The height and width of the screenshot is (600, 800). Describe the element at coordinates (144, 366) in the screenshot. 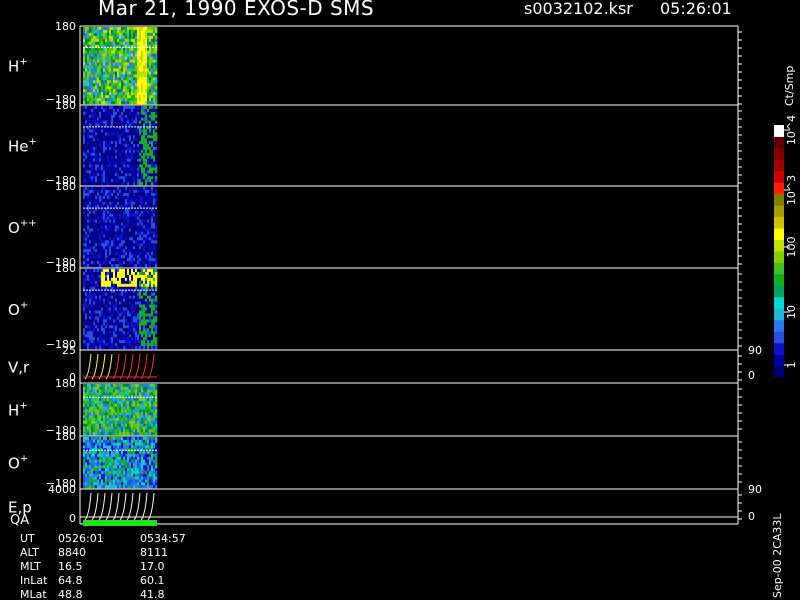

I see `trace-line` at that location.